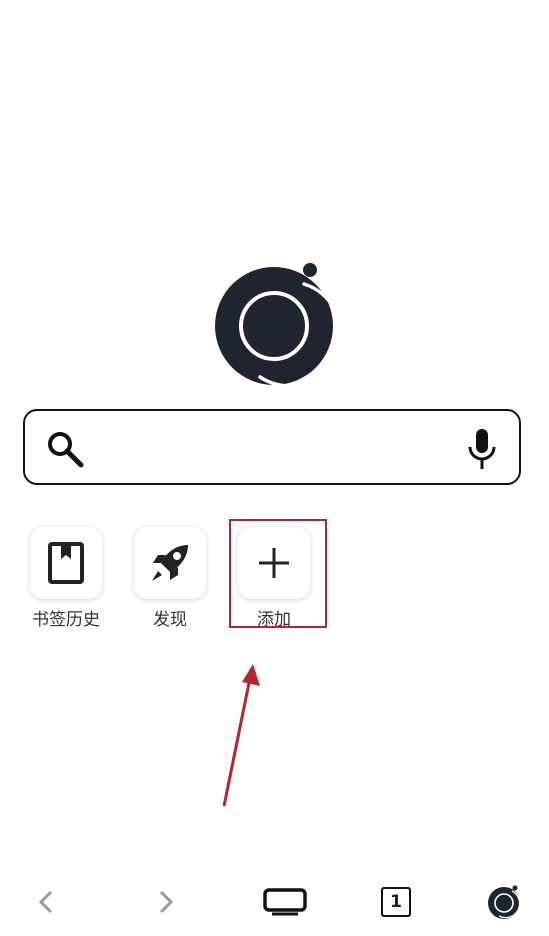 Image resolution: width=549 pixels, height=936 pixels. I want to click on chevron-right-icon, so click(166, 902).